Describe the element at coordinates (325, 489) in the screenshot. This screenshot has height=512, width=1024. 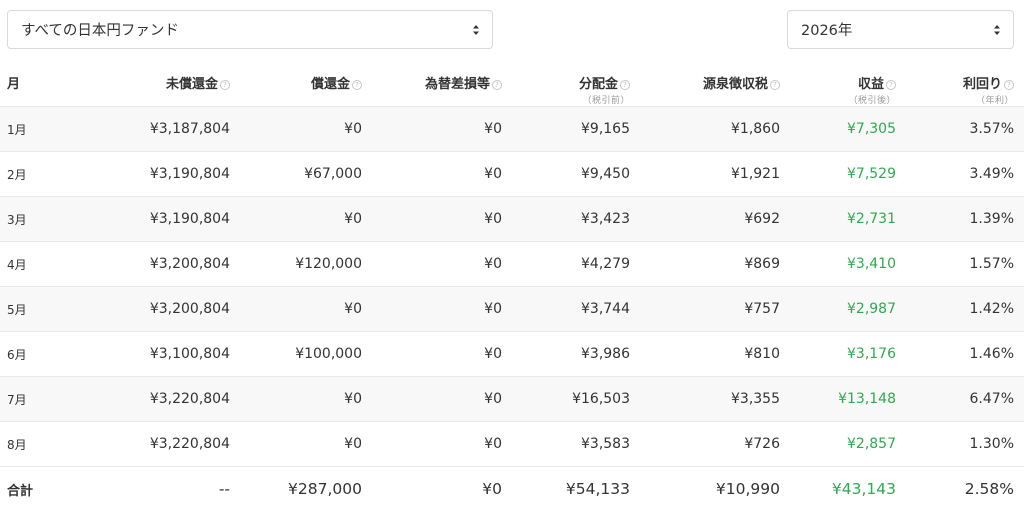
I see `total-redemption: ¥287,000` at that location.